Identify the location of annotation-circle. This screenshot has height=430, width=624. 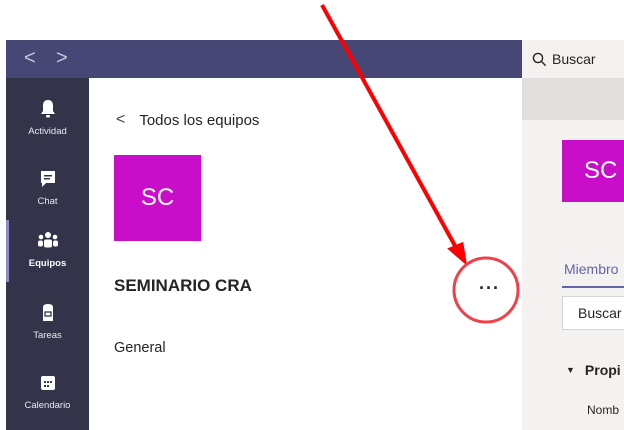
(486, 290).